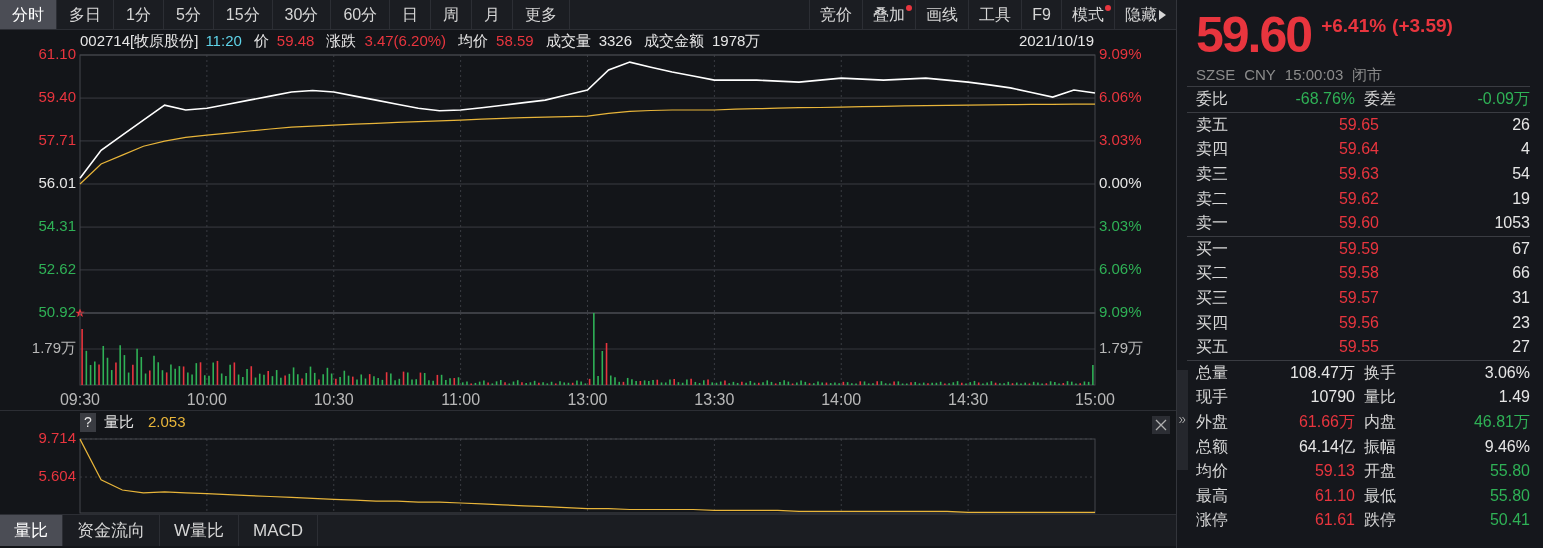 The width and height of the screenshot is (1543, 548). I want to click on order-level-label: 卖五, so click(1212, 124).